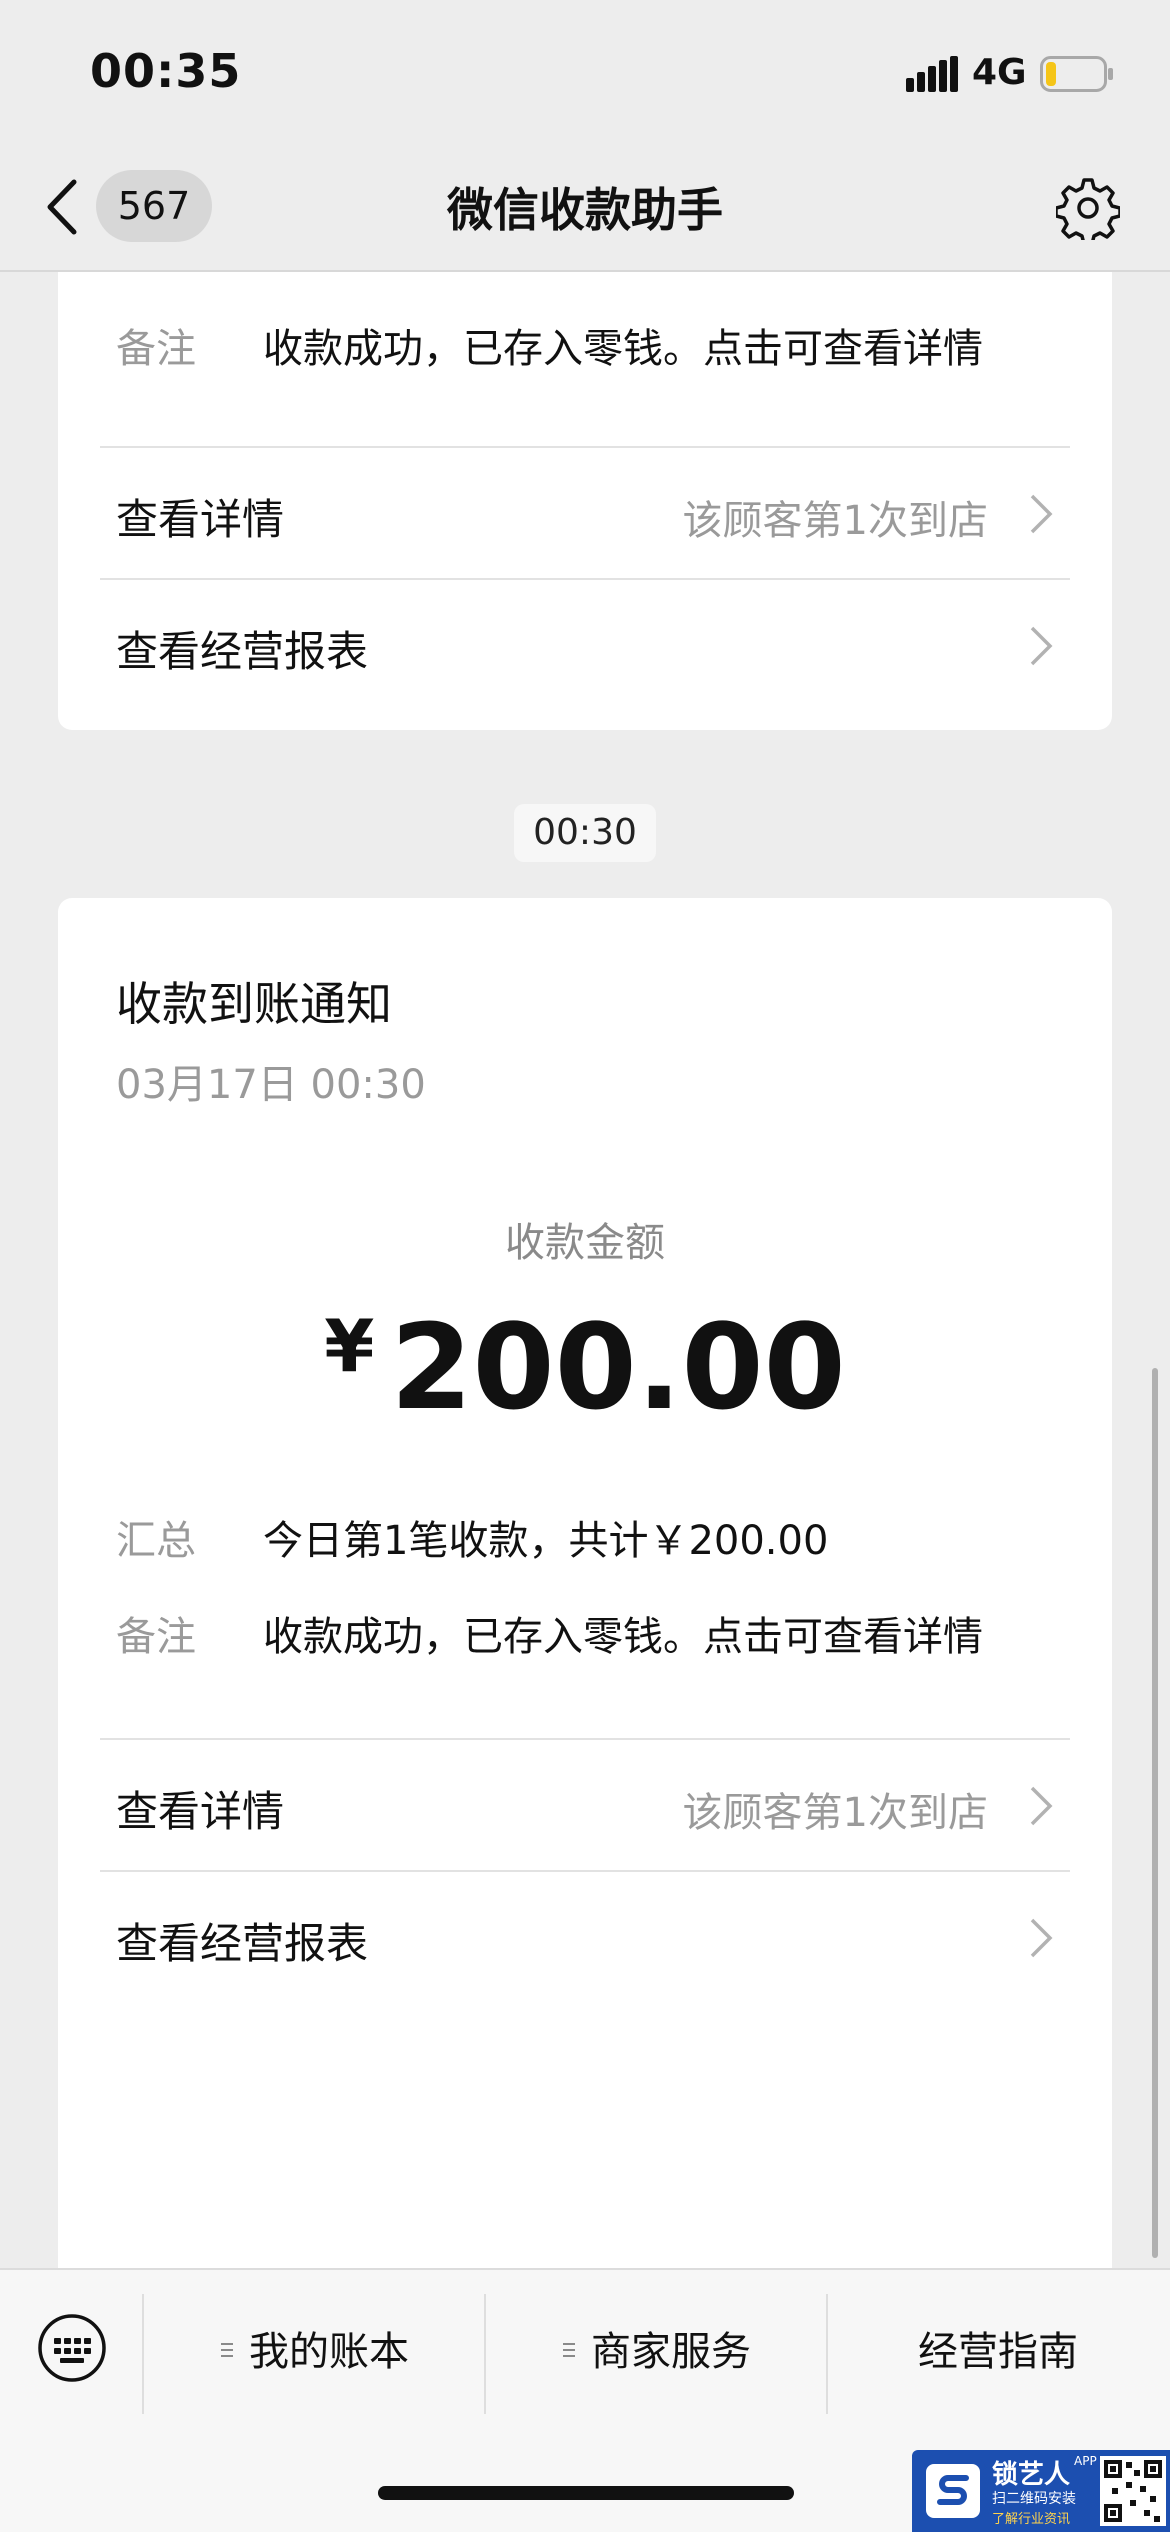 The image size is (1170, 2532). Describe the element at coordinates (1031, 2475) in the screenshot. I see `watermark-name: 锁艺人` at that location.